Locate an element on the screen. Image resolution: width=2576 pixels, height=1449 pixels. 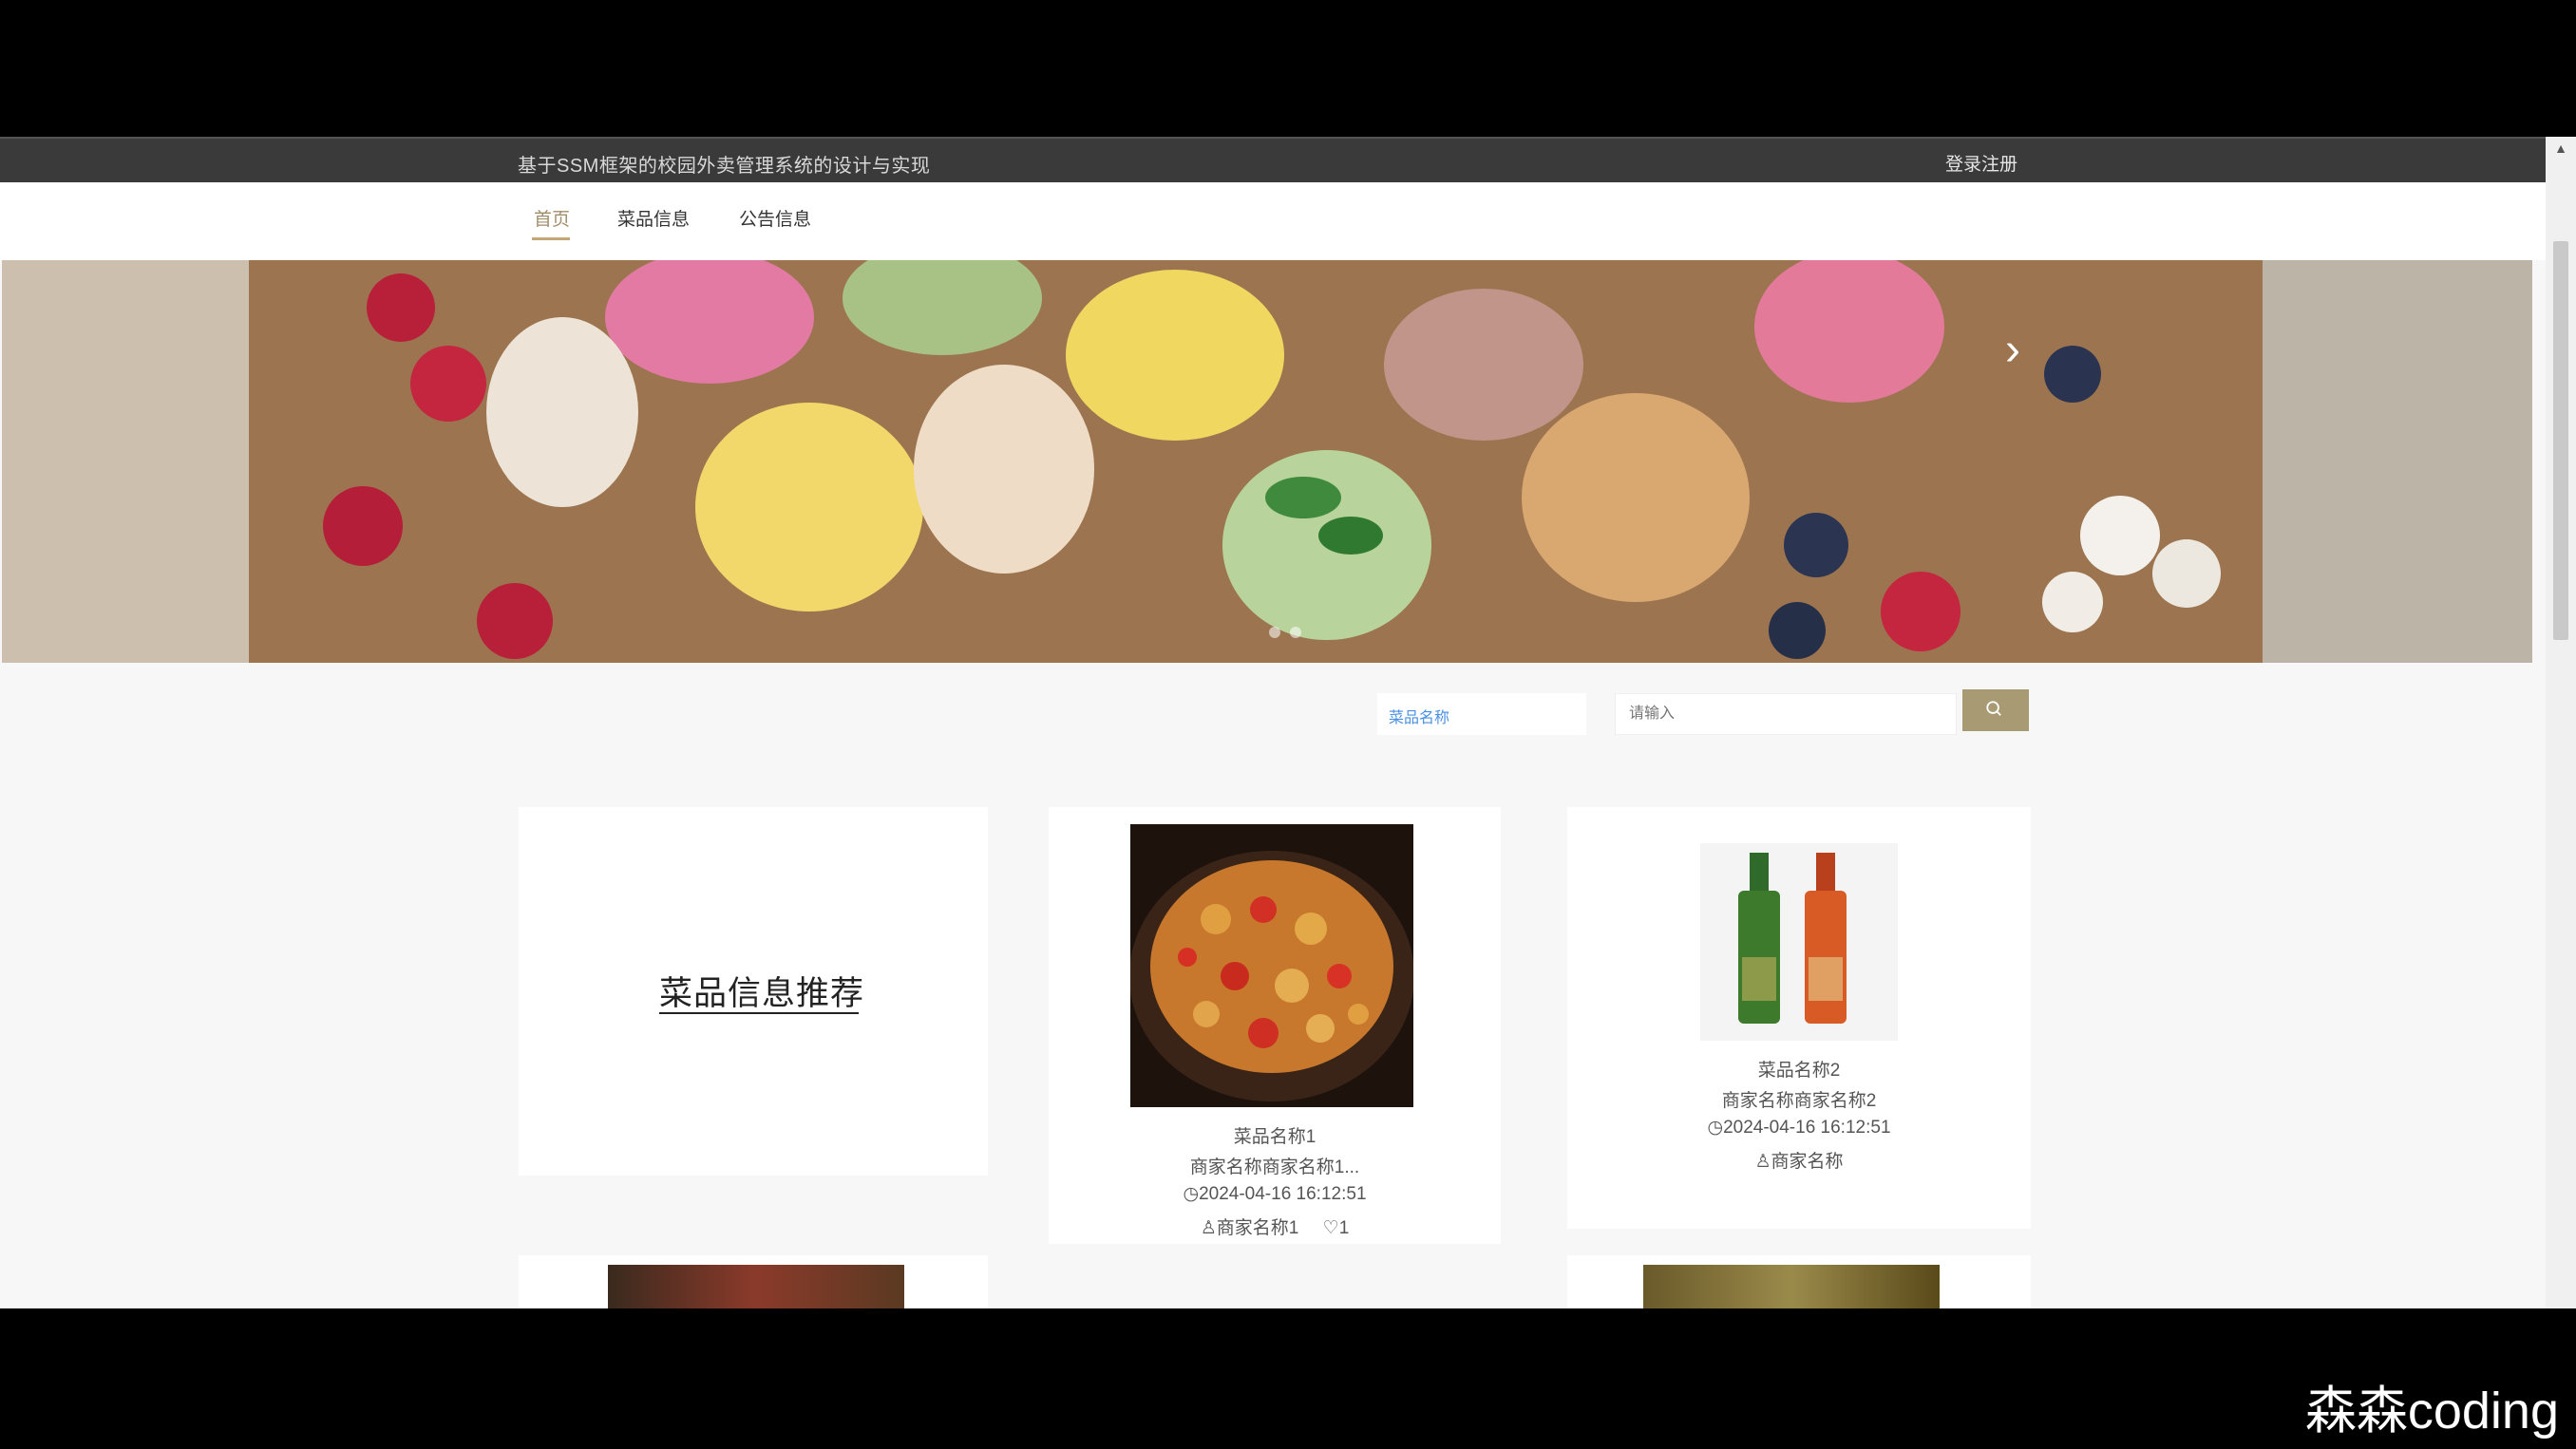
login-register-link: 登录注册 is located at coordinates (1981, 163).